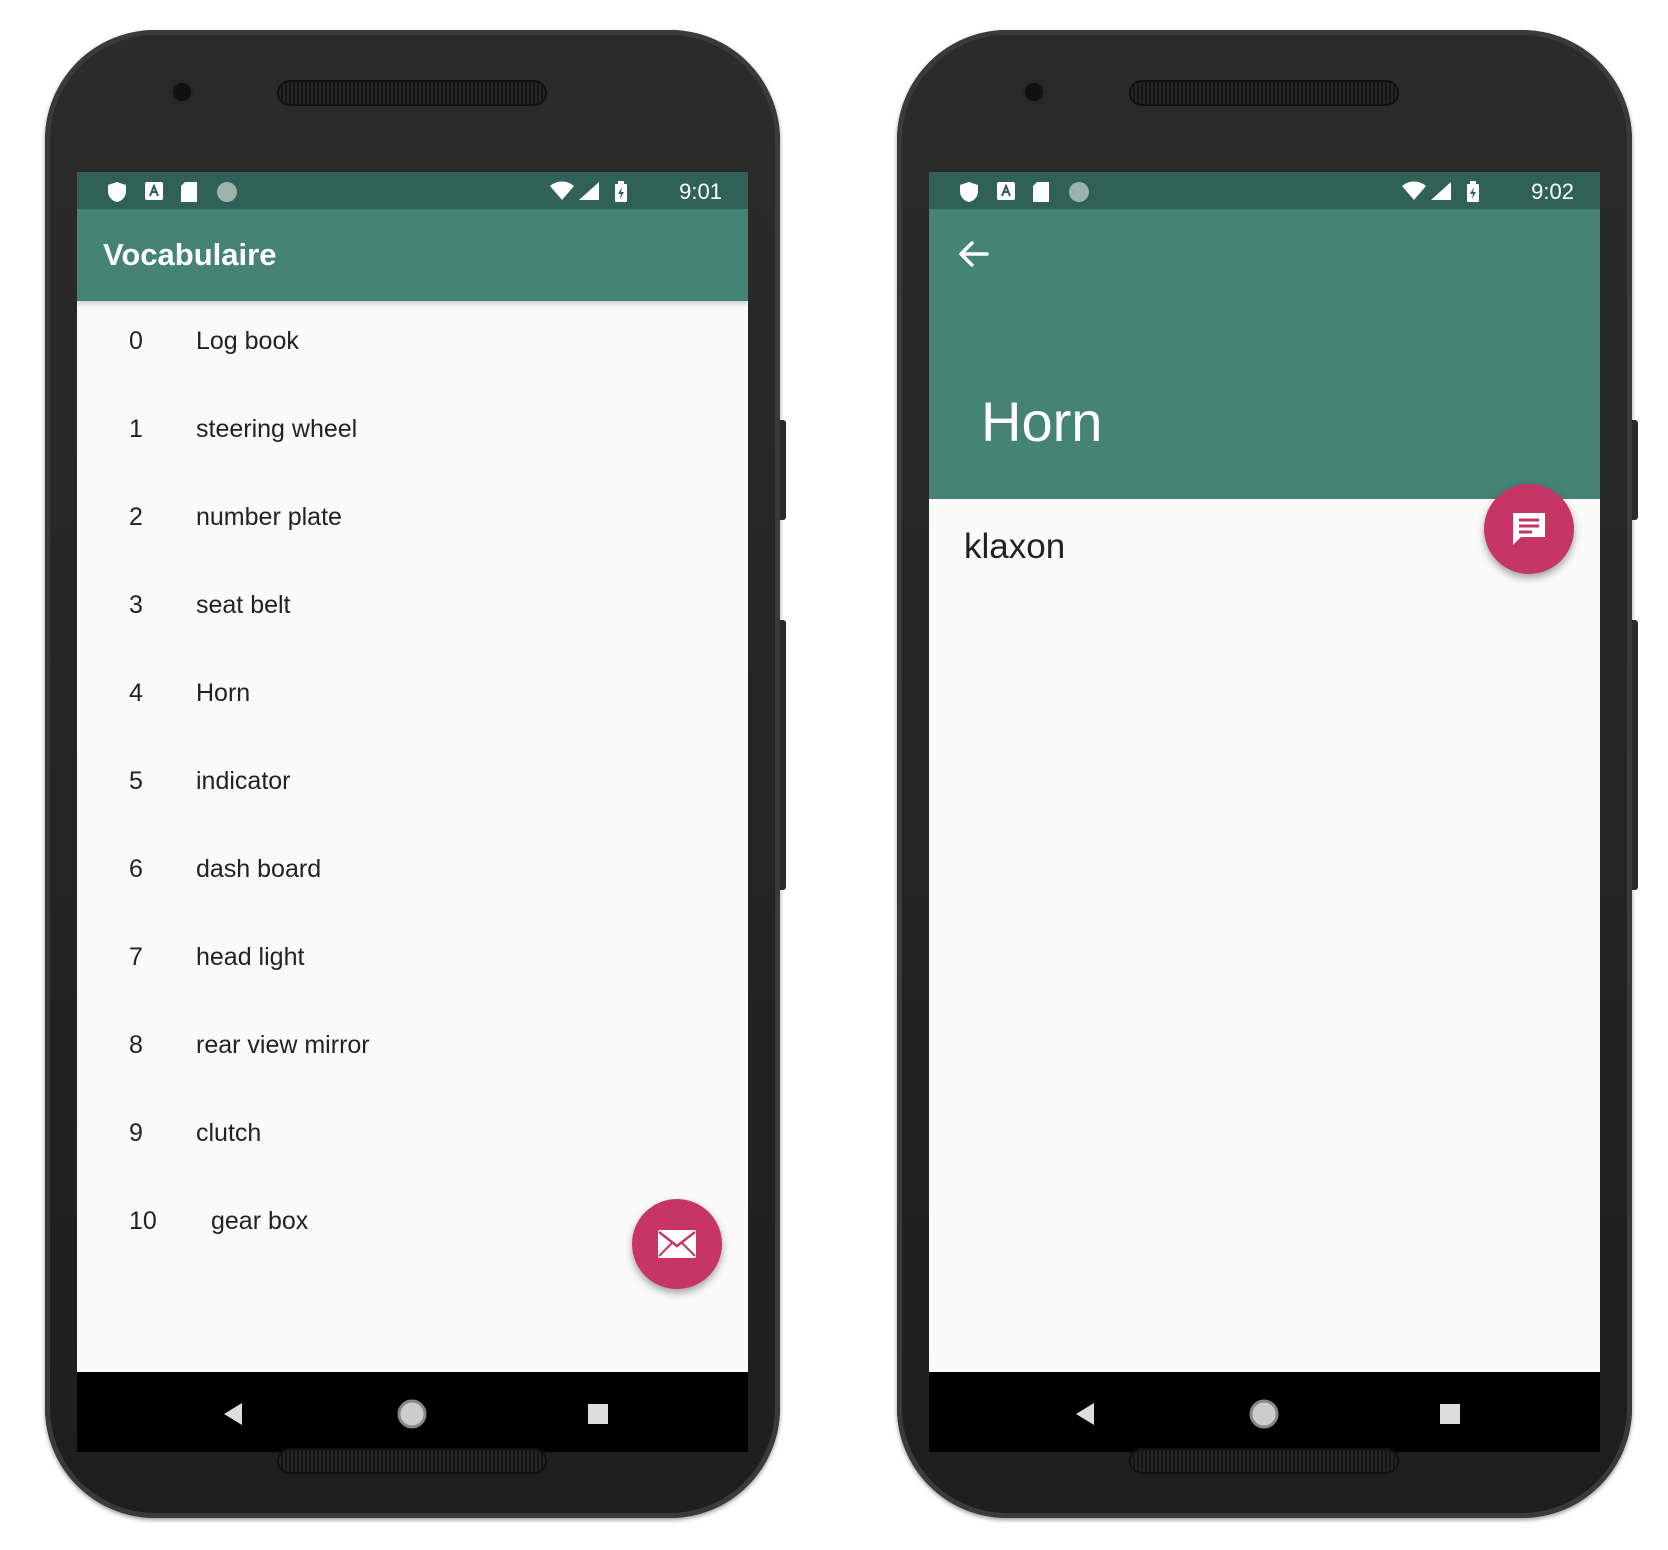 This screenshot has width=1668, height=1550. I want to click on item-number: 3, so click(136, 605).